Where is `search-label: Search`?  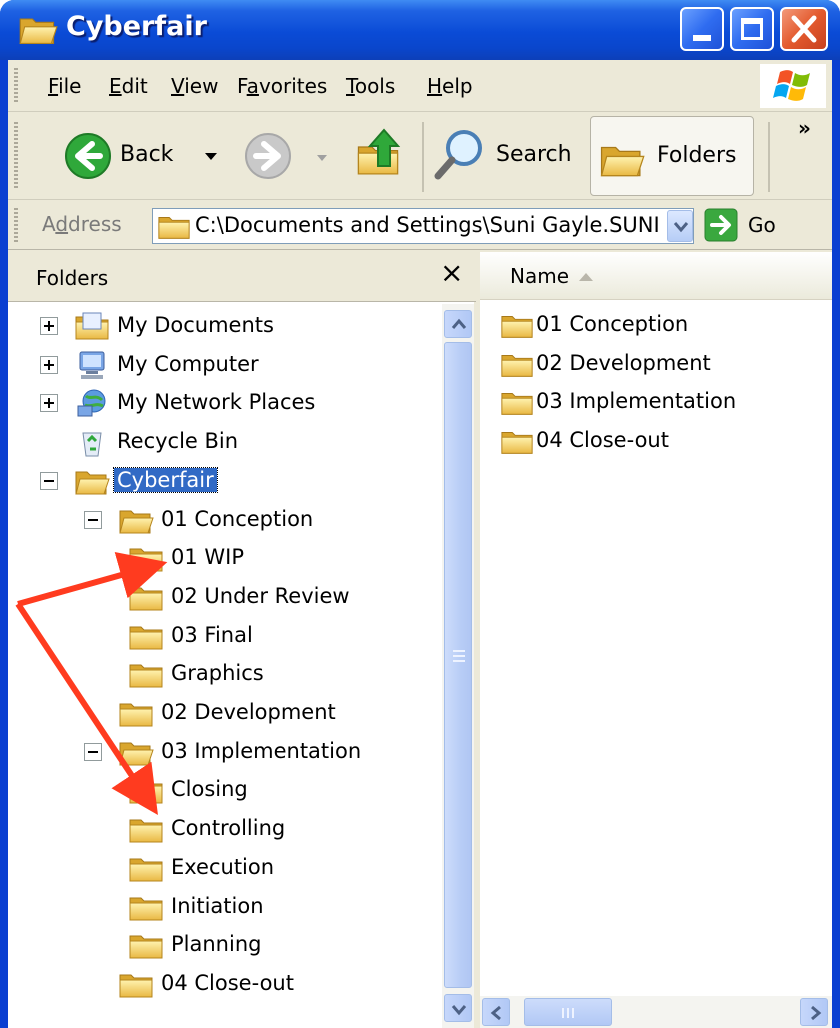
search-label: Search is located at coordinates (534, 154).